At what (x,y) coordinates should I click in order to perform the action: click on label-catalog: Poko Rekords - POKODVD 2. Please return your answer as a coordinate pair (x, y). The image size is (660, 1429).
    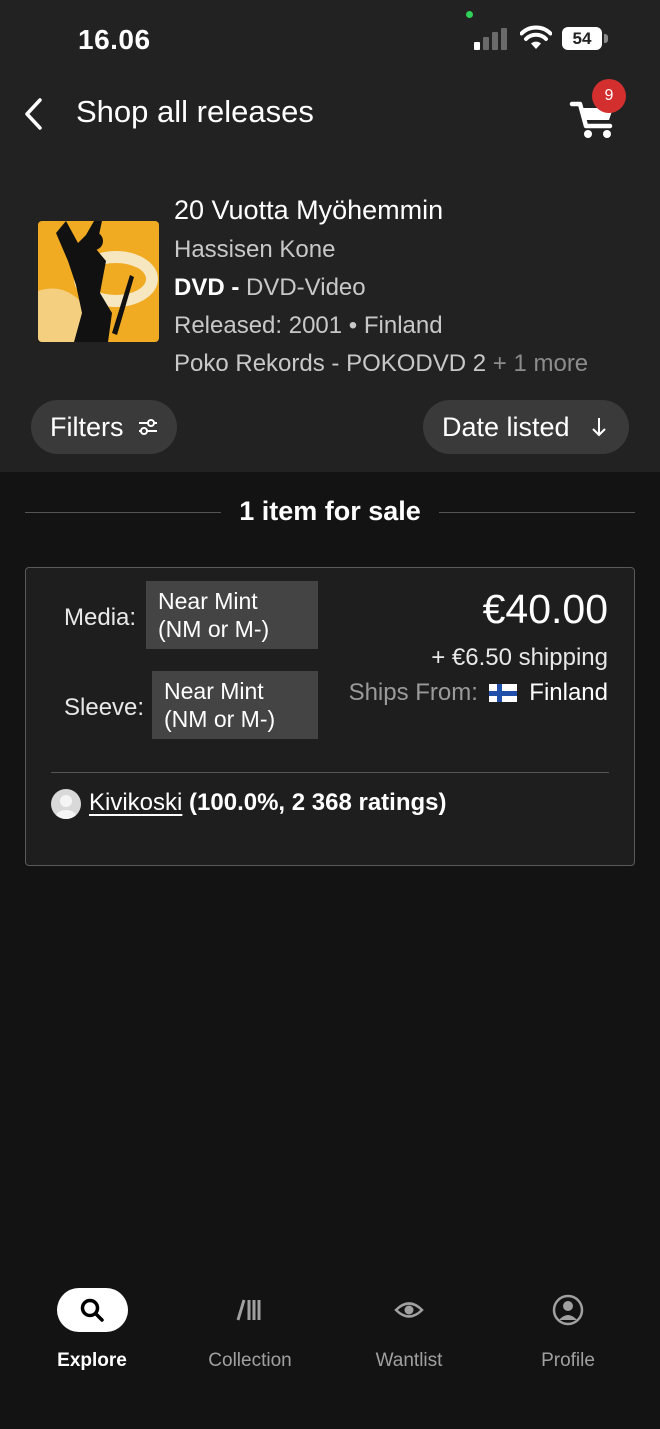
    Looking at the image, I should click on (330, 363).